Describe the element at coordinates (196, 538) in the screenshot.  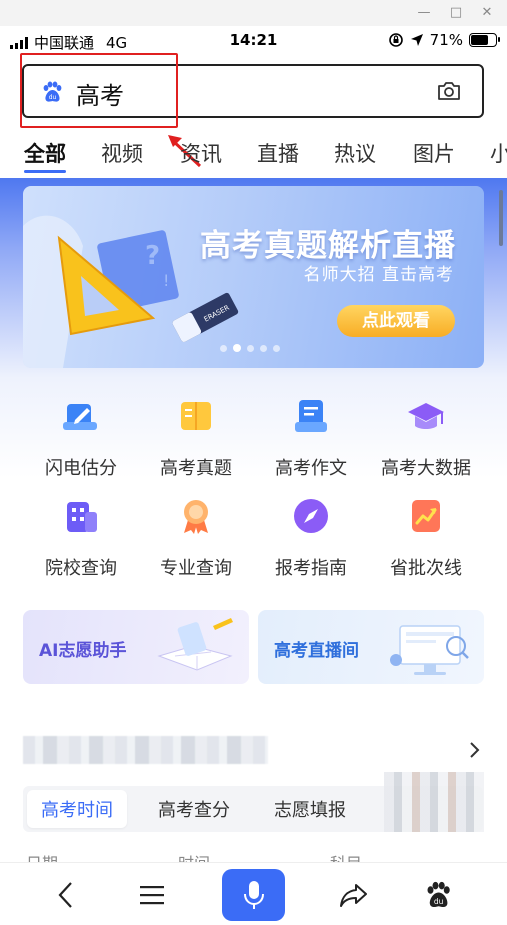
I see `tool-major-search: 专业查询` at that location.